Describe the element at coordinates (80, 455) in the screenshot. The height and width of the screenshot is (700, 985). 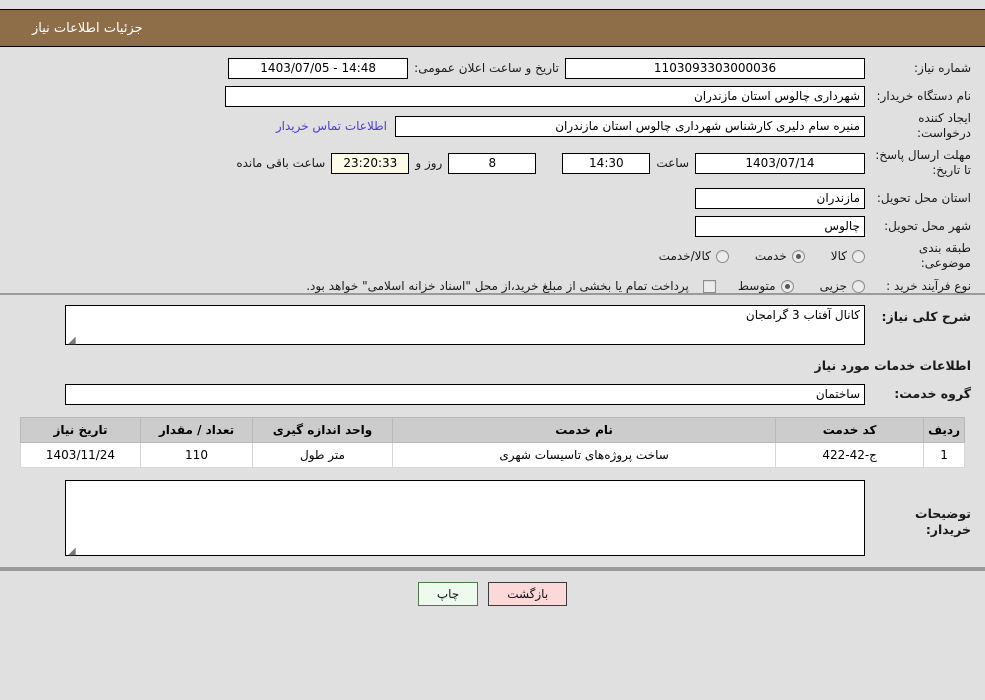
I see `cell-need-date: 1403/11/24` at that location.